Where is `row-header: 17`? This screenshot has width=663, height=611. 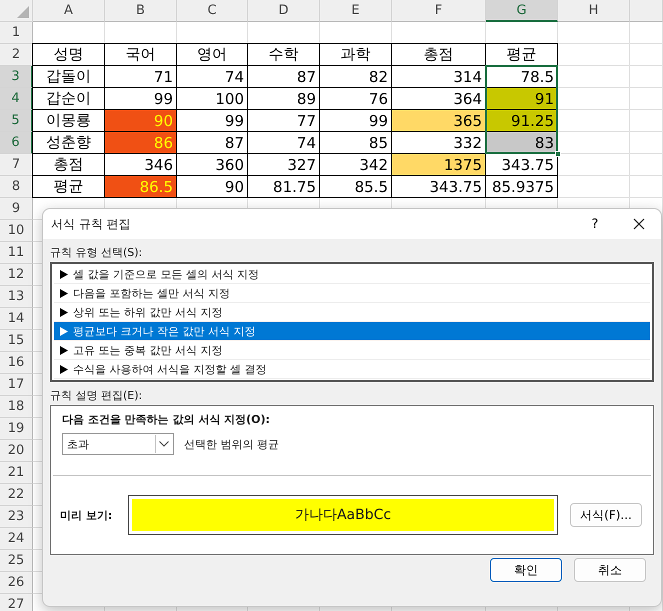
row-header: 17 is located at coordinates (16, 385).